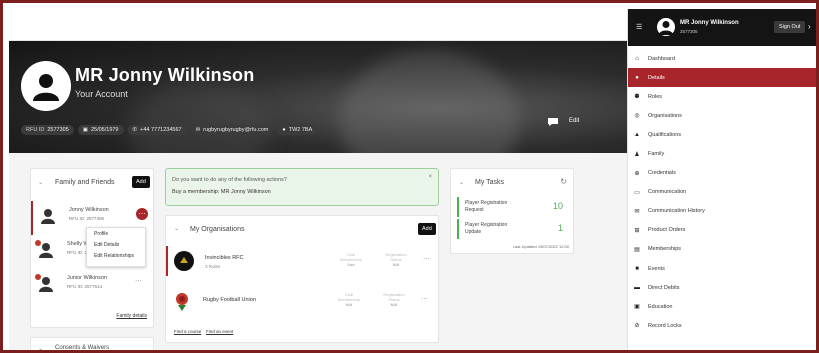 The height and width of the screenshot is (353, 819). Describe the element at coordinates (87, 278) in the screenshot. I see `member-name: Junior Wilkinson` at that location.